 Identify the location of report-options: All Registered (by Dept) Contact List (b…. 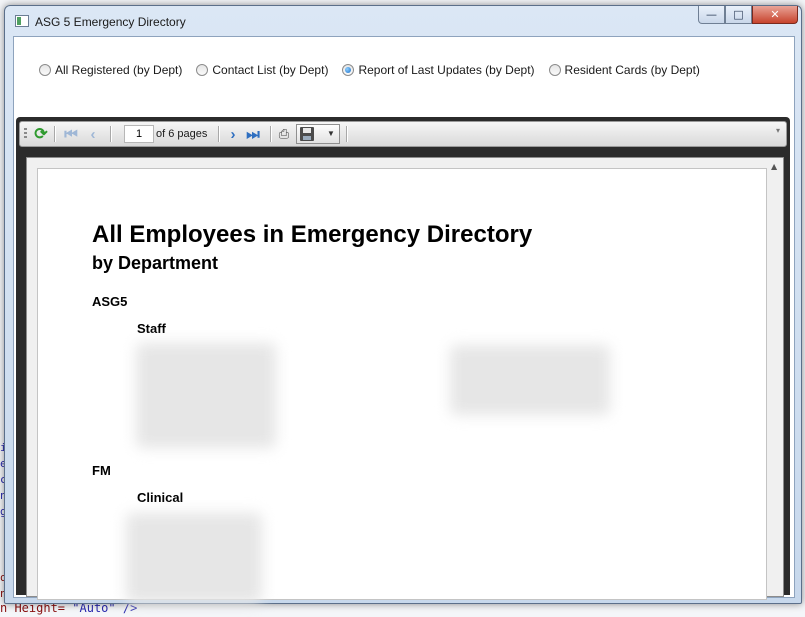
(376, 70).